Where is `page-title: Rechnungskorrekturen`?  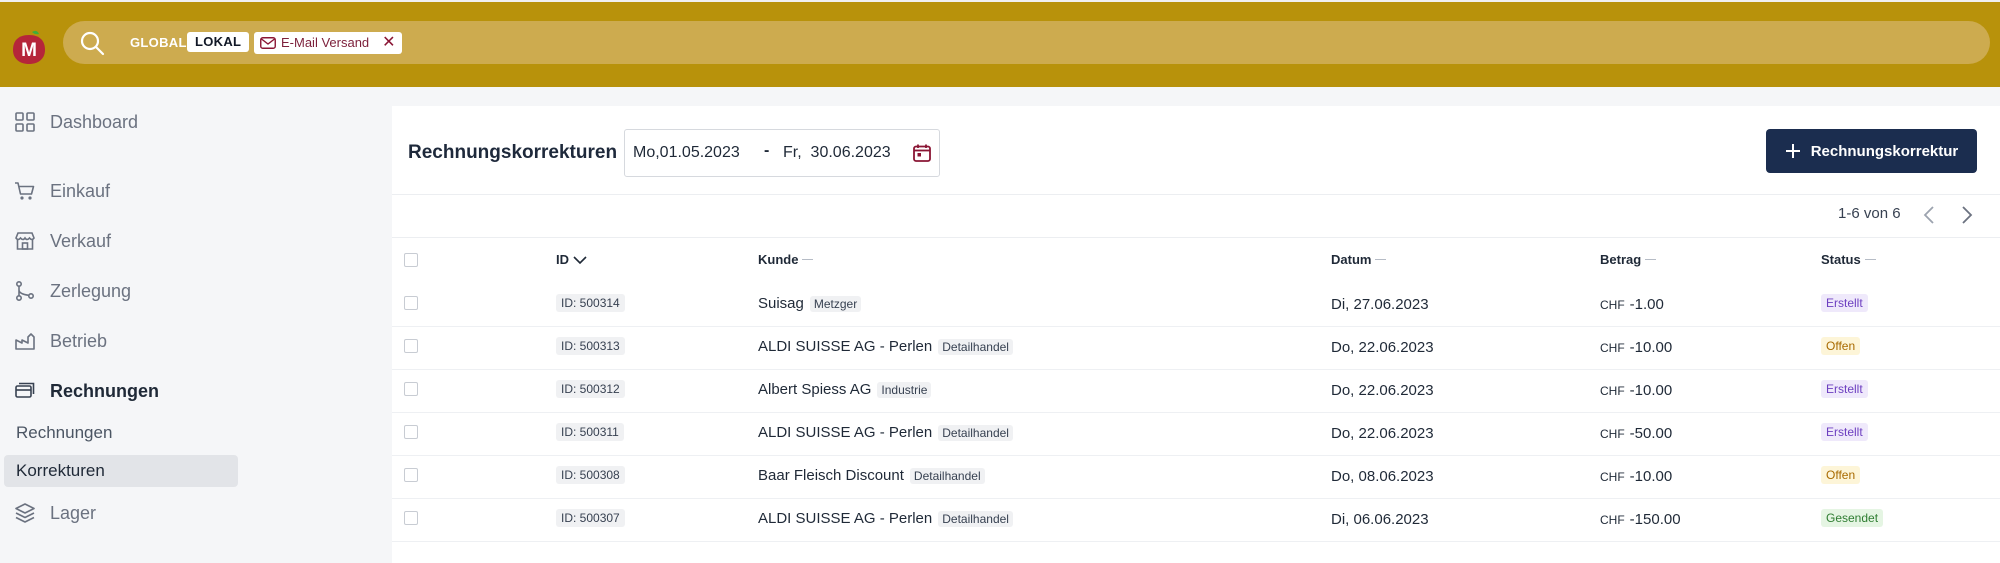
page-title: Rechnungskorrekturen is located at coordinates (513, 152).